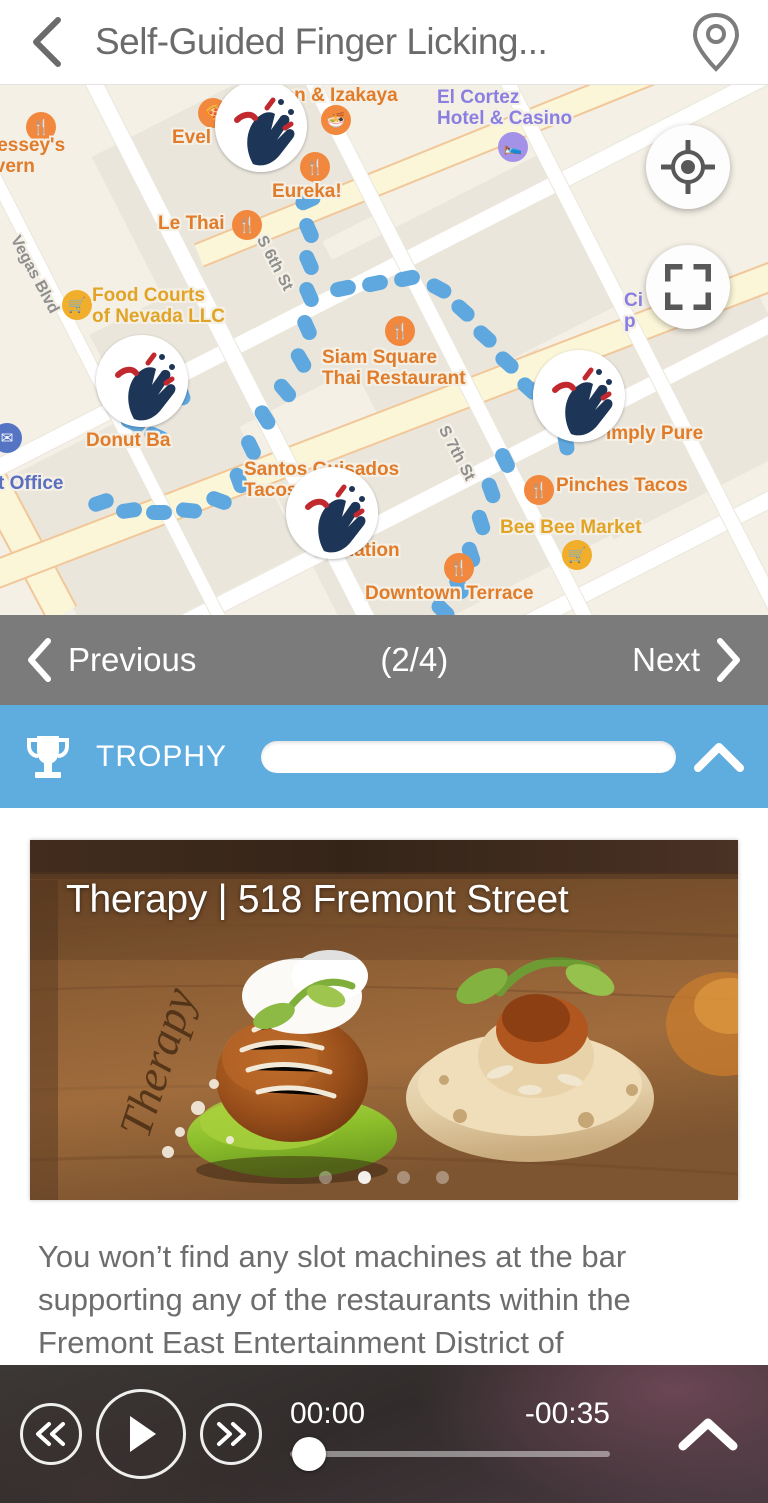  Describe the element at coordinates (132, 659) in the screenshot. I see `previous-label: Previous` at that location.